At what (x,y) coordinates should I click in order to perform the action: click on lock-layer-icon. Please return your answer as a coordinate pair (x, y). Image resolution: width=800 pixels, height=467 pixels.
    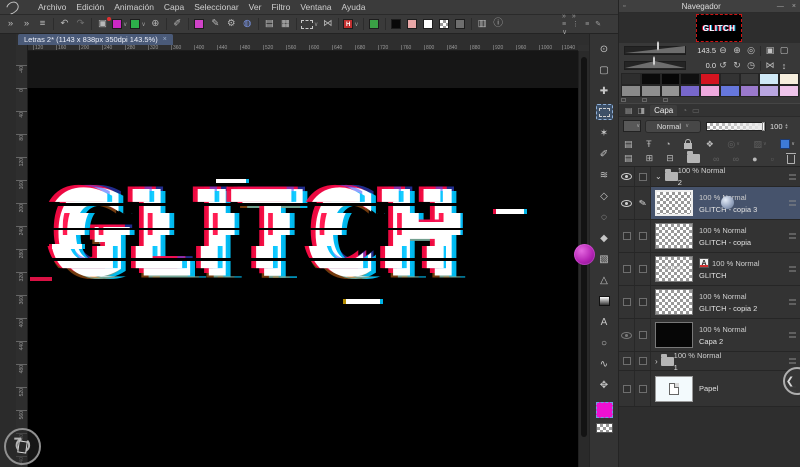
    Looking at the image, I should click on (688, 143).